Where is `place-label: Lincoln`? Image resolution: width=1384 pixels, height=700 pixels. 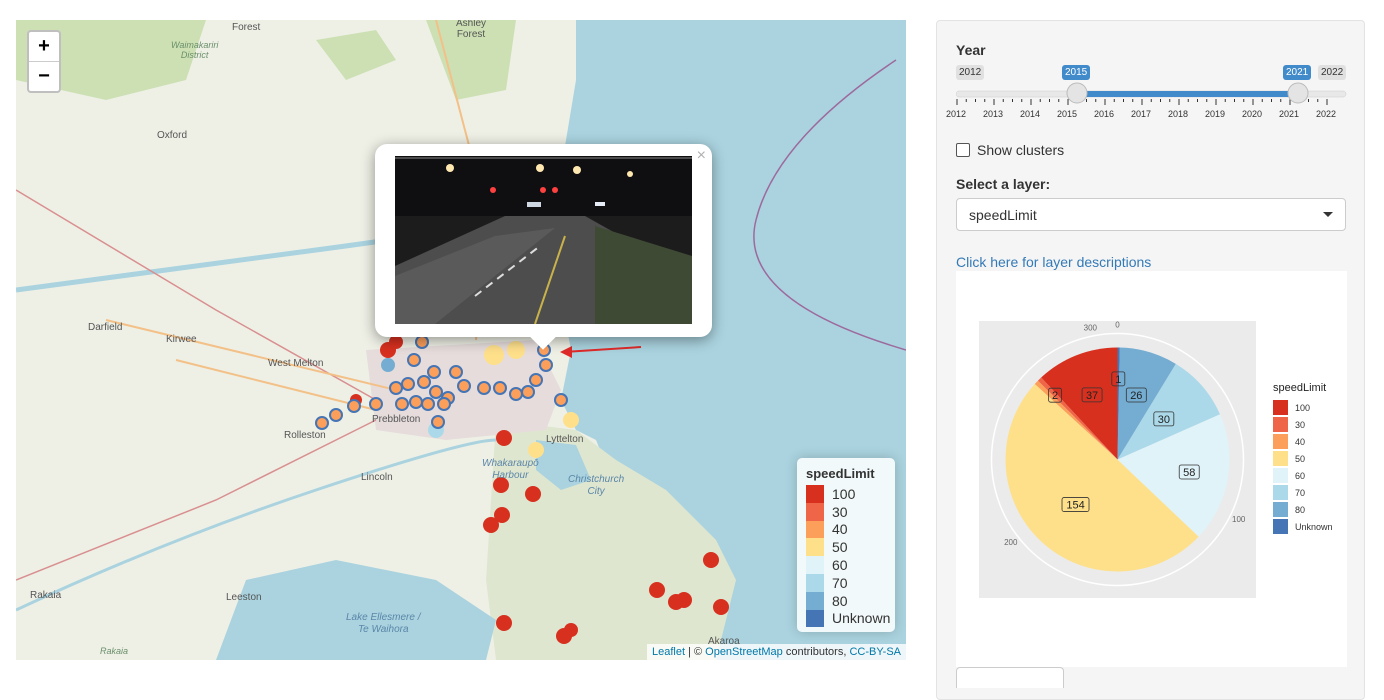 place-label: Lincoln is located at coordinates (377, 477).